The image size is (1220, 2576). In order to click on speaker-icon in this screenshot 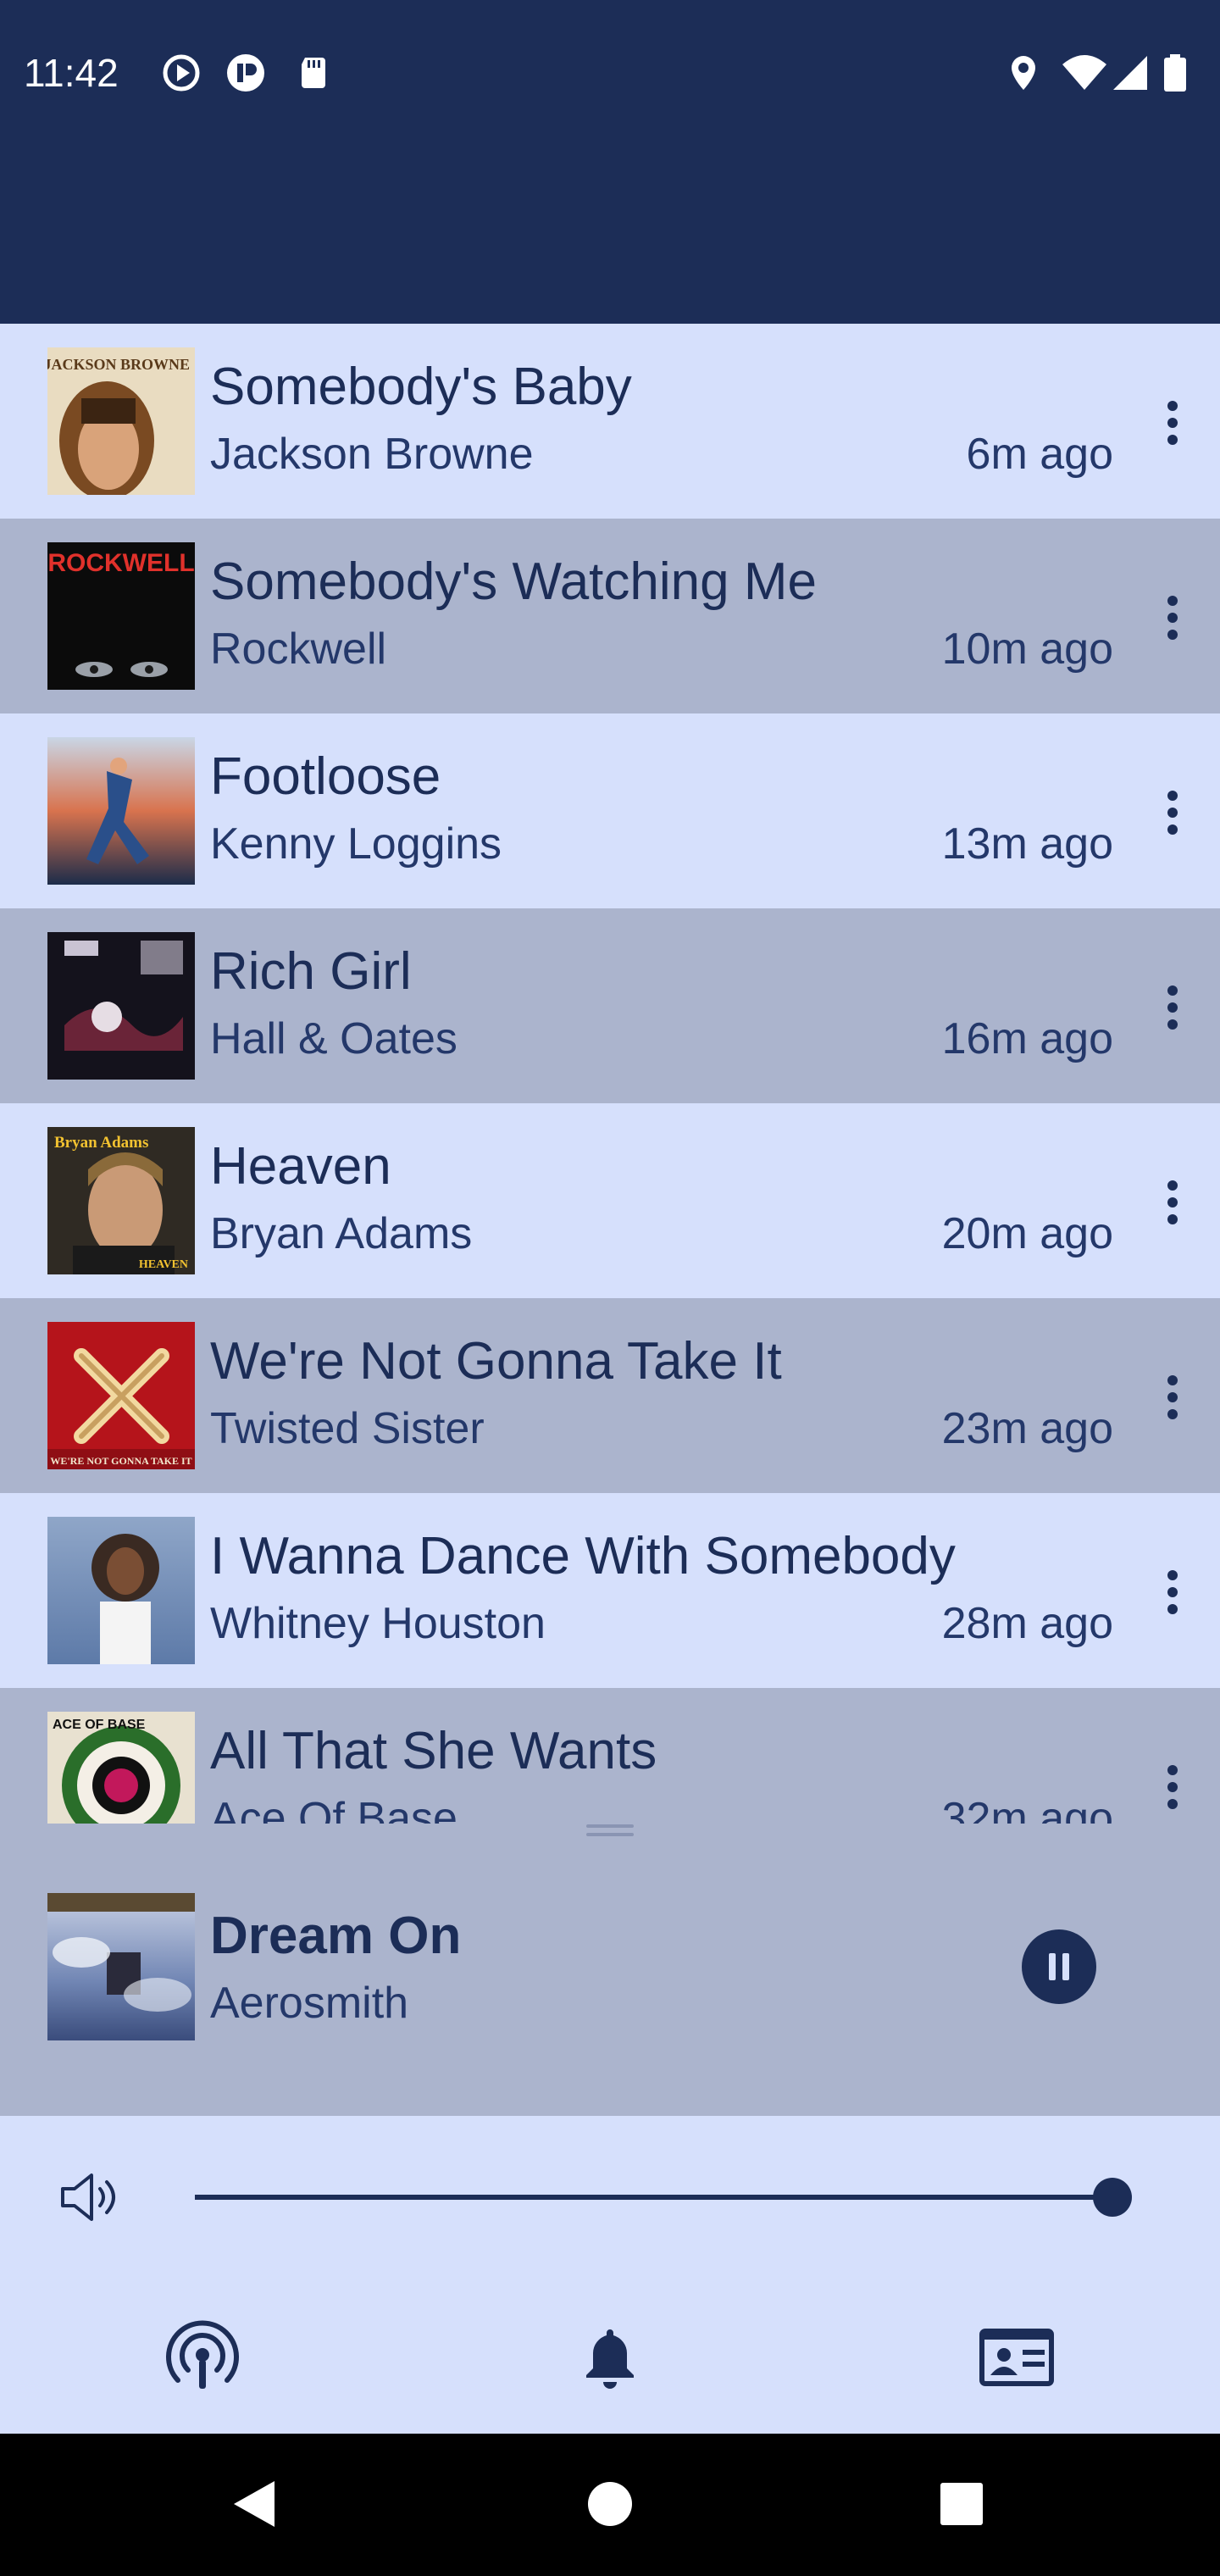, I will do `click(88, 2197)`.